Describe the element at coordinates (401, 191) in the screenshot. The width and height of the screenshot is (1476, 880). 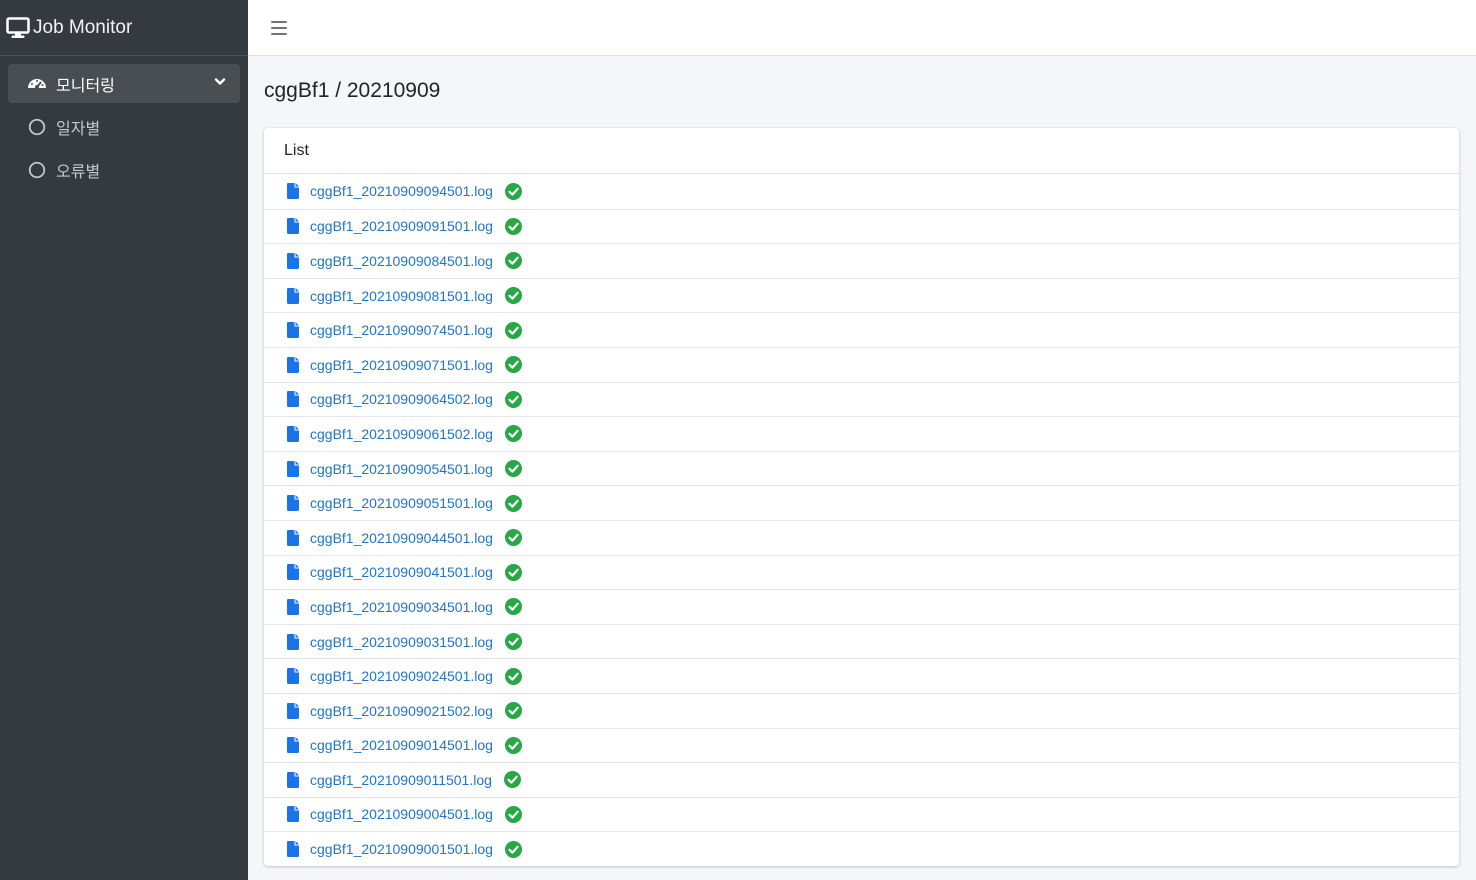
I see `log-file-link: cggBf1_20210909094501.log` at that location.